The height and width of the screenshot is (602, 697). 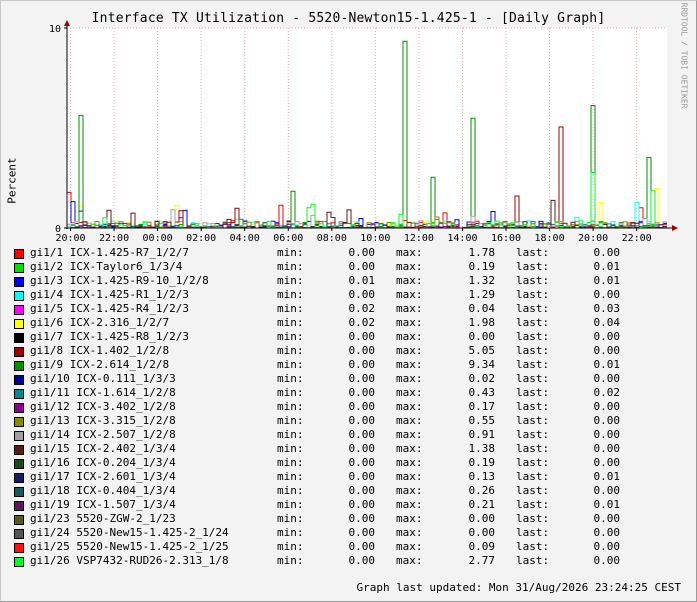 I want to click on y-tick-label: 0, so click(x=58, y=229).